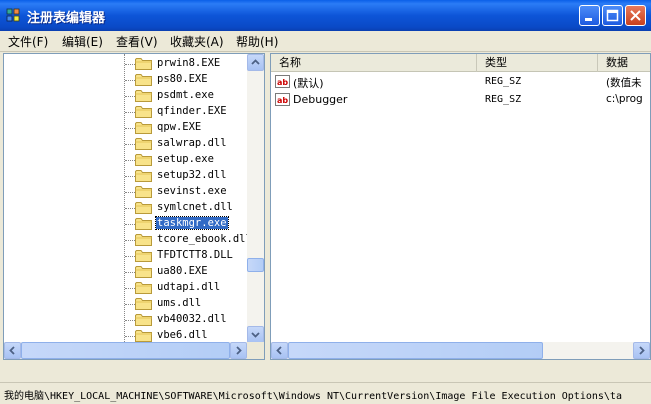  I want to click on tree-horizontal-scroll-thumb, so click(125, 350).